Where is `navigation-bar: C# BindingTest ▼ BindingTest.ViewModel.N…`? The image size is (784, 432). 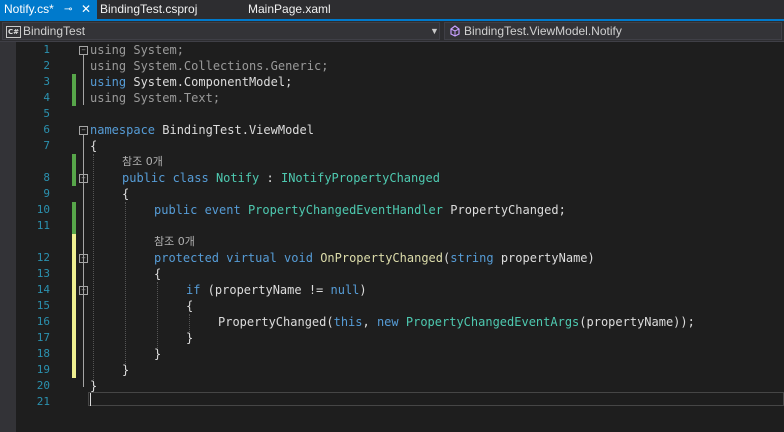 navigation-bar: C# BindingTest ▼ BindingTest.ViewModel.N… is located at coordinates (392, 31).